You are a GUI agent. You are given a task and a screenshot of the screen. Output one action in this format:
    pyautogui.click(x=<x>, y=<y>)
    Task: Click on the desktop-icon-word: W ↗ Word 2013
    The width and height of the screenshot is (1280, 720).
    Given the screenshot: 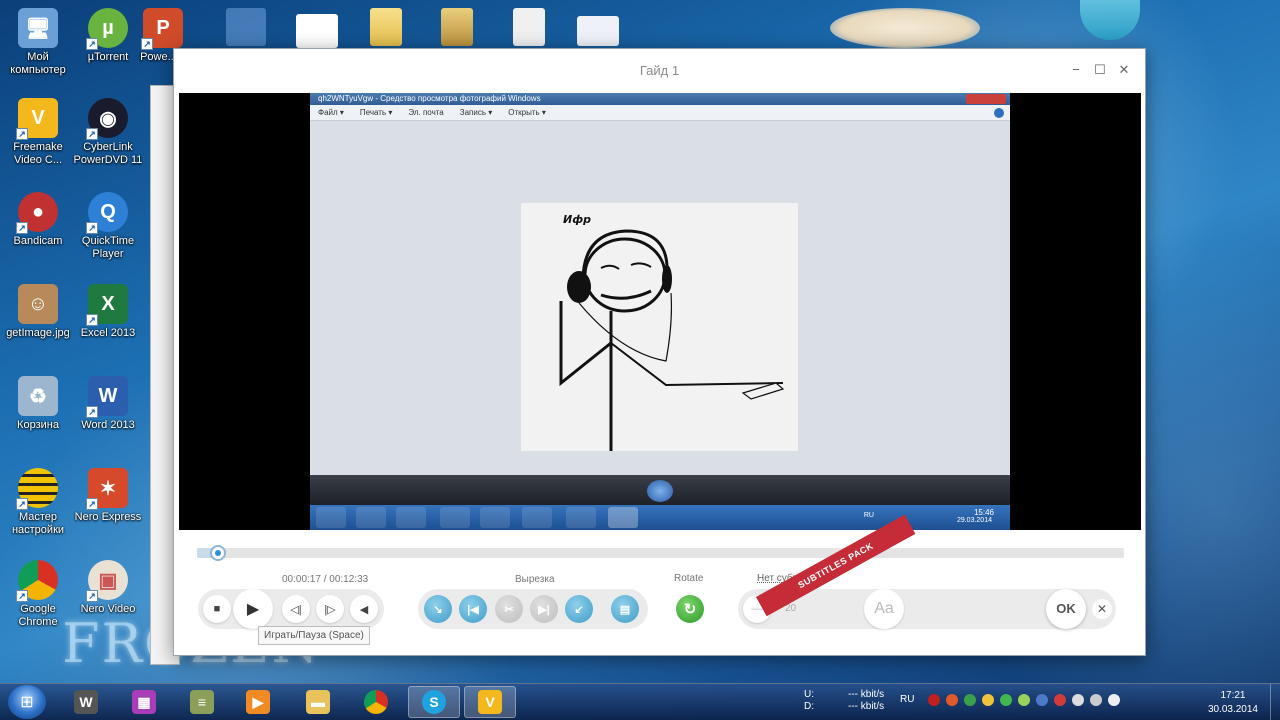 What is the action you would take?
    pyautogui.click(x=108, y=404)
    